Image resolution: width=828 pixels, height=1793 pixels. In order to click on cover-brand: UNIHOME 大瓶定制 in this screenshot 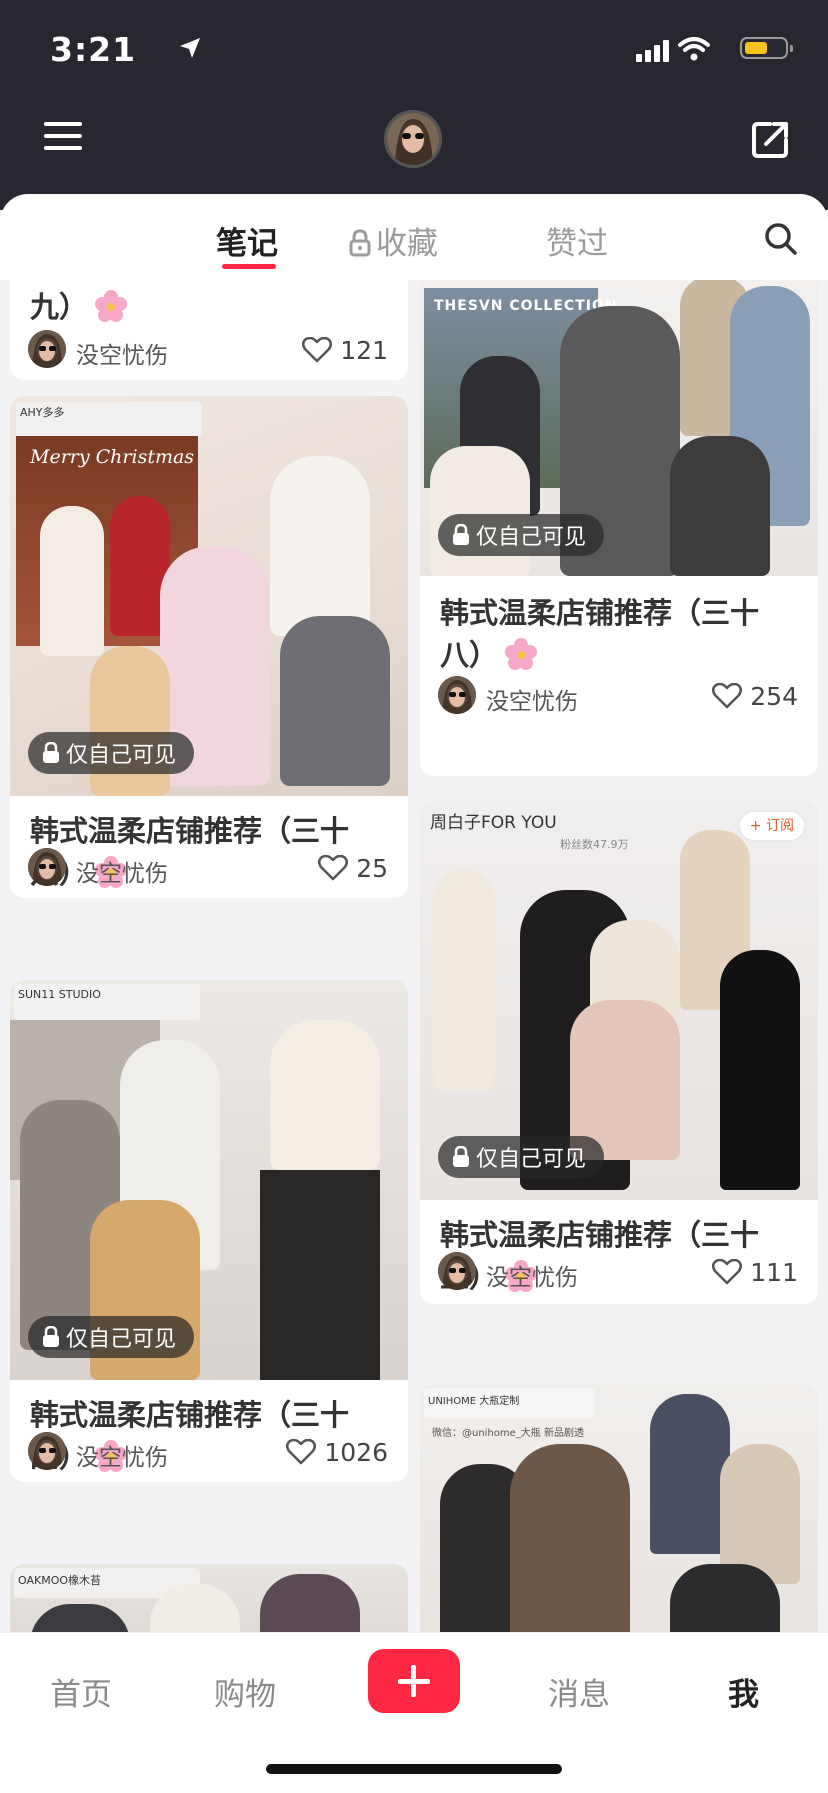, I will do `click(474, 1401)`.